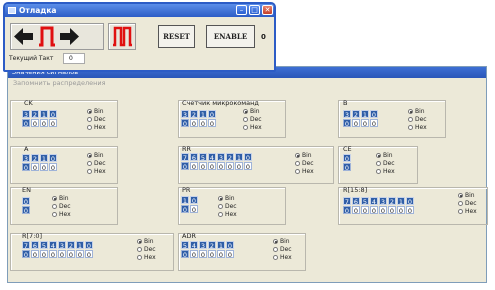  What do you see at coordinates (247, 83) in the screenshot?
I see `remember-distribution-menu: Запомнить распределения` at bounding box center [247, 83].